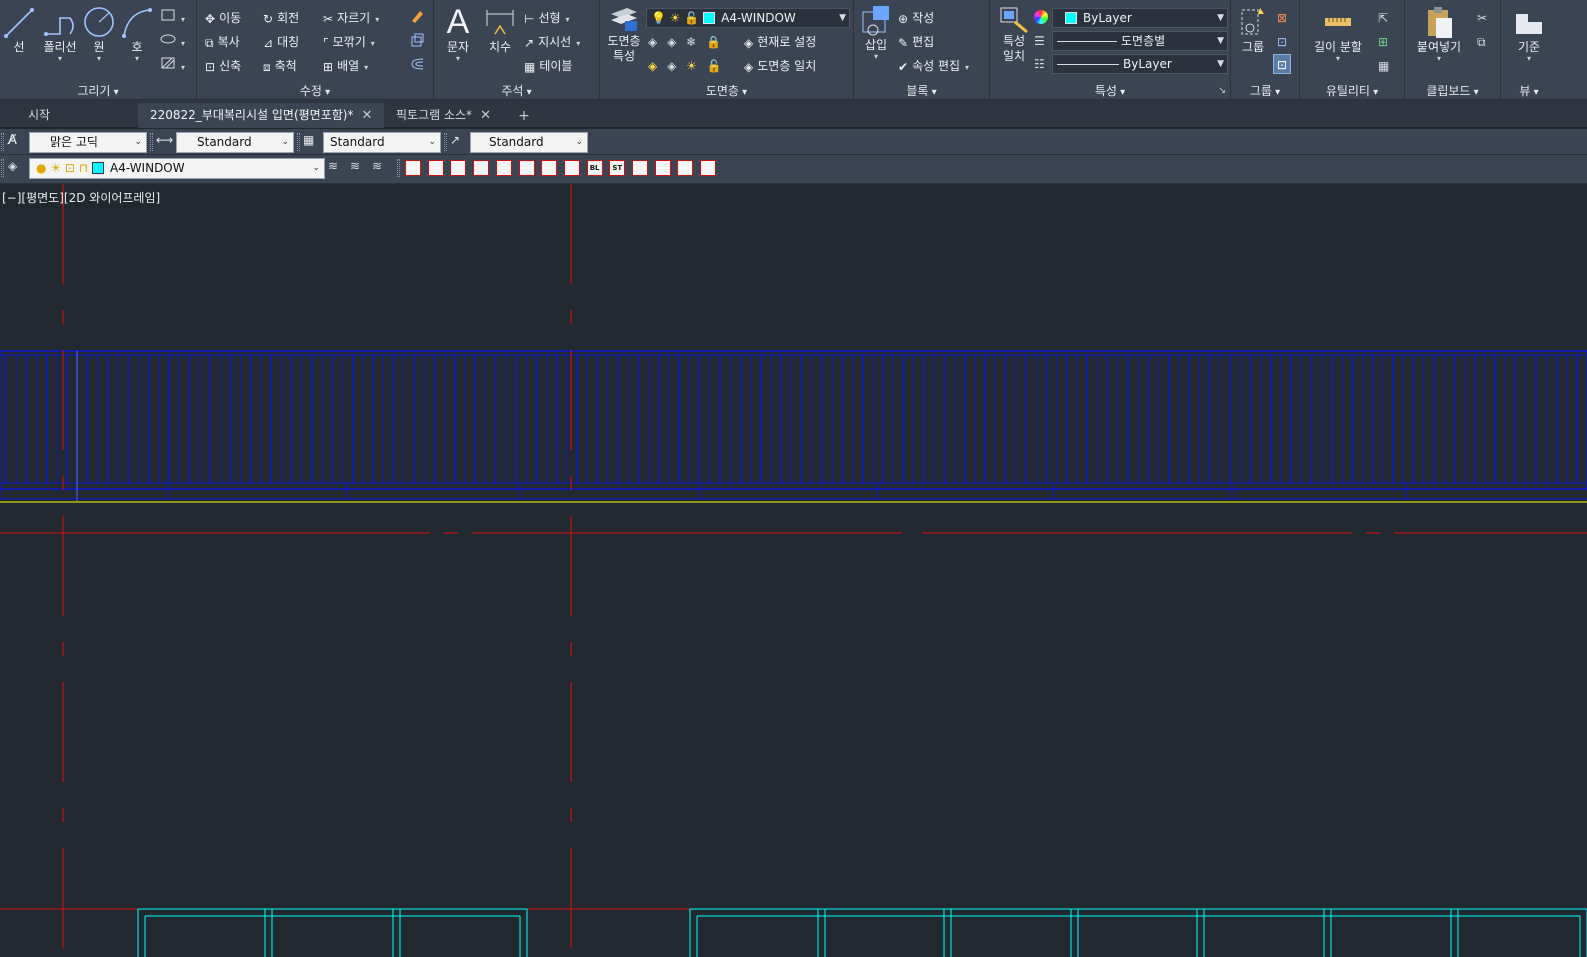 The image size is (1587, 957). I want to click on toolbar-layer-dropdown: ● ☀ ⊡ ⊓ A4-WINDOW ⌄, so click(177, 168).